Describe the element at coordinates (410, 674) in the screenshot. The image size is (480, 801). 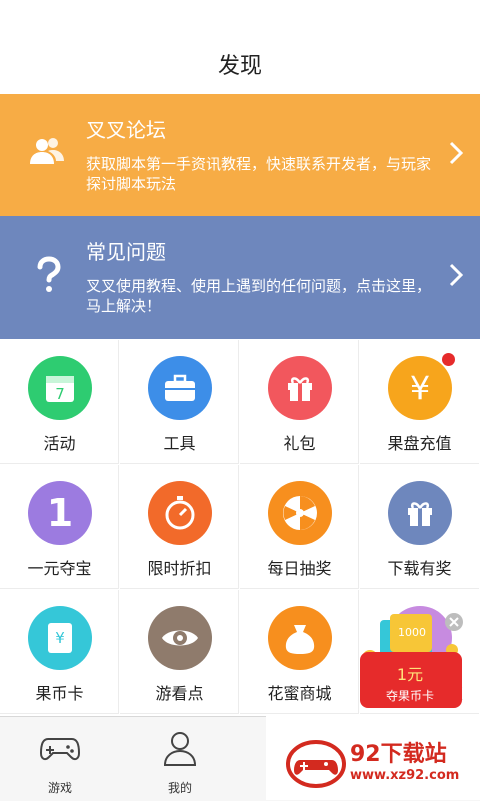
I see `promo-price: 1元` at that location.